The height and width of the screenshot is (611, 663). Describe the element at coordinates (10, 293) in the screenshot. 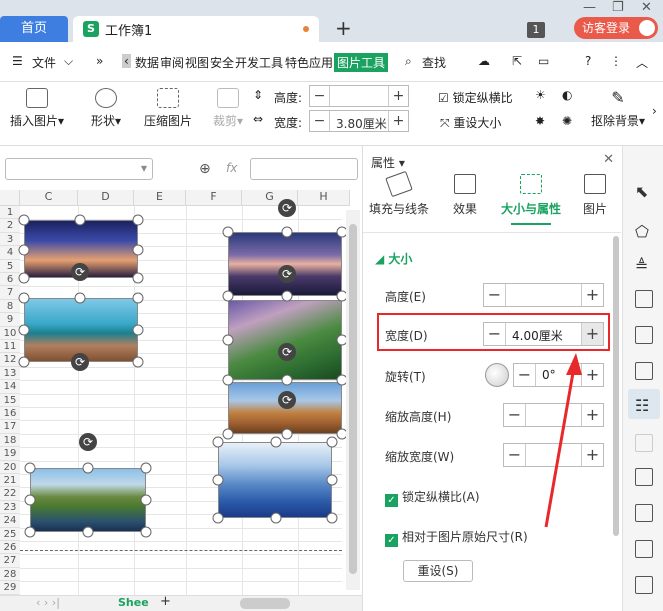

I see `row-header: 7` at that location.